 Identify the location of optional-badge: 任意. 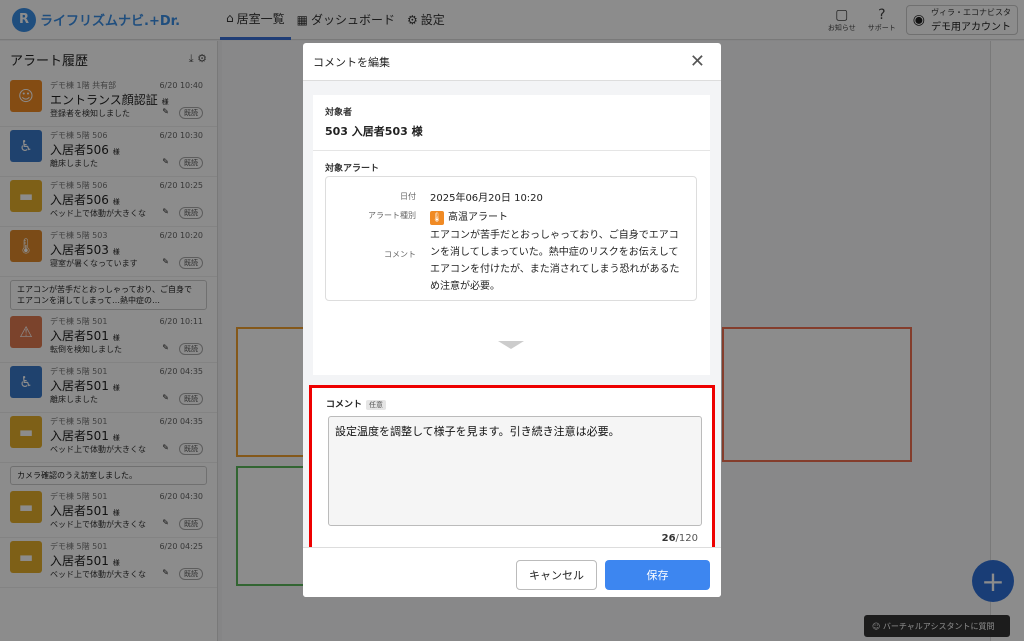
(376, 405).